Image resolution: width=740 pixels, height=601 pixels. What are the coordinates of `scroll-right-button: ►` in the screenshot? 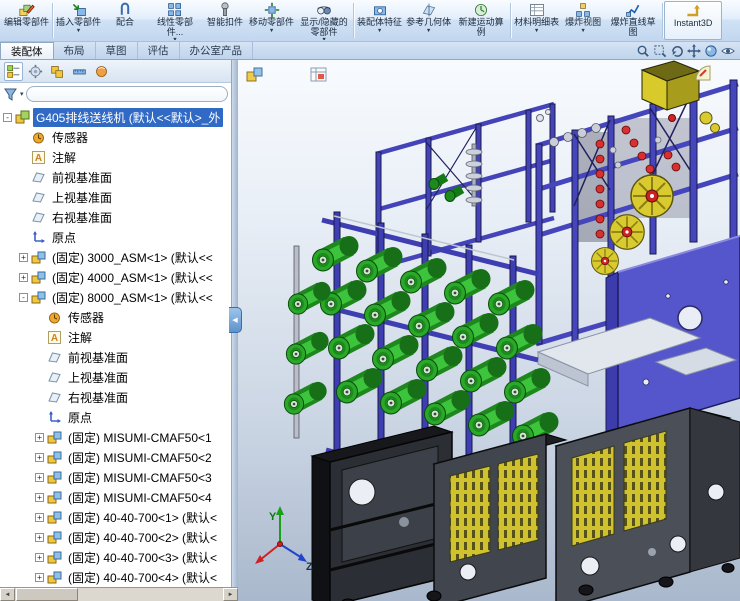 It's located at (230, 594).